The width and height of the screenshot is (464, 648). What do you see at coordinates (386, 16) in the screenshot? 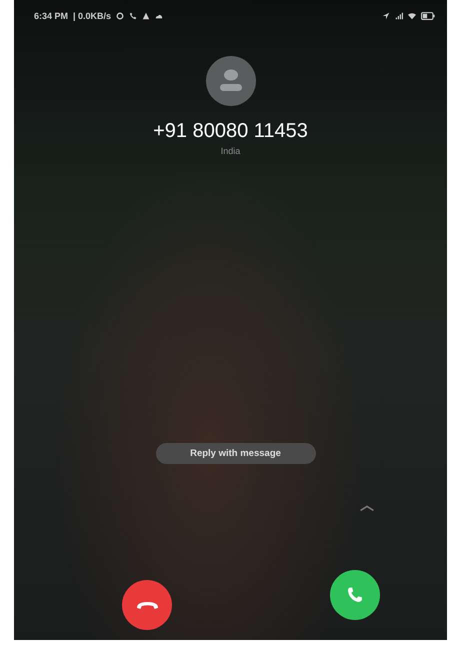
I see `location-icon` at bounding box center [386, 16].